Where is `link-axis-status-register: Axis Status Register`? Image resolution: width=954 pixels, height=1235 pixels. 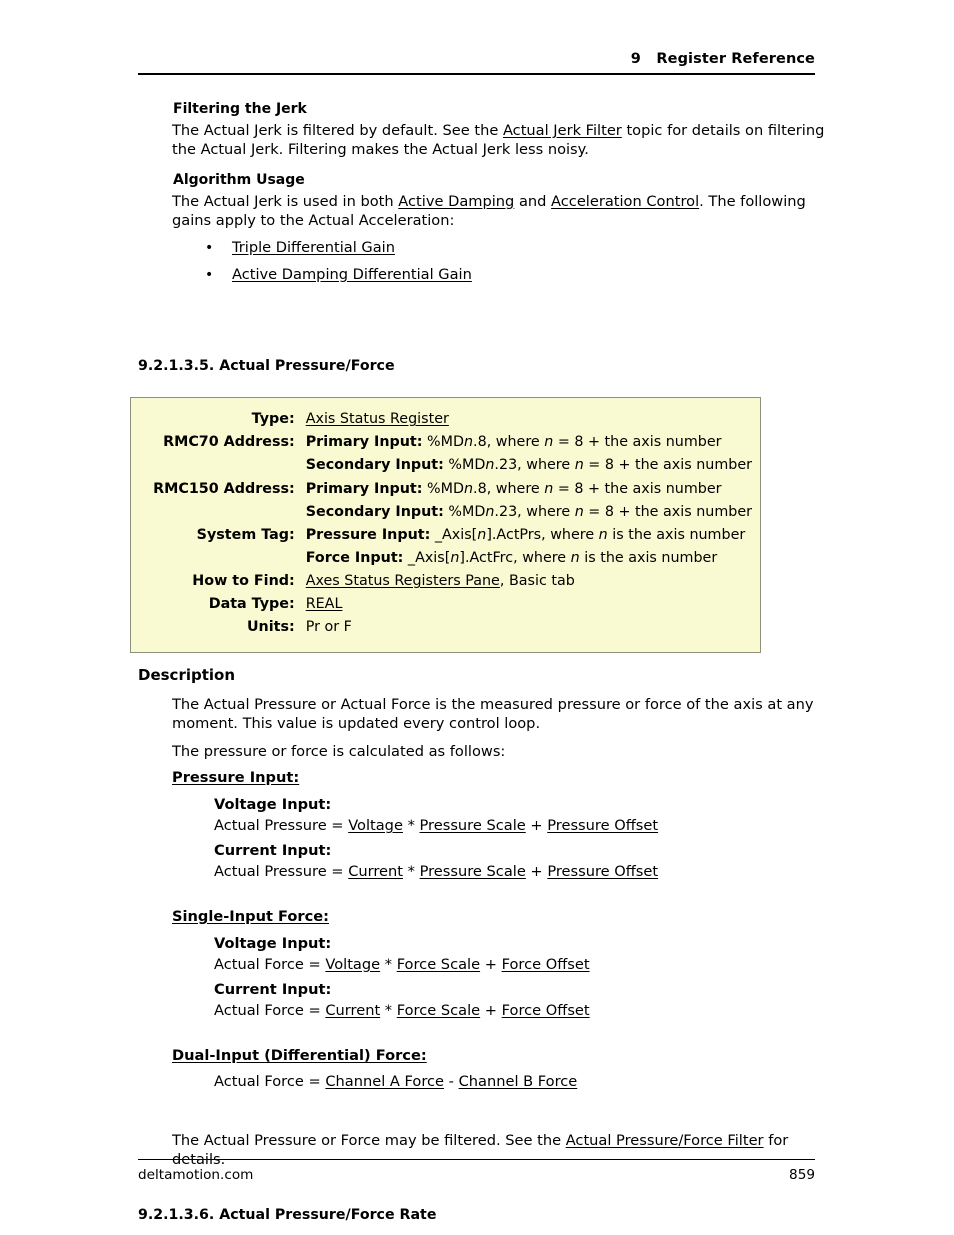 link-axis-status-register: Axis Status Register is located at coordinates (377, 419).